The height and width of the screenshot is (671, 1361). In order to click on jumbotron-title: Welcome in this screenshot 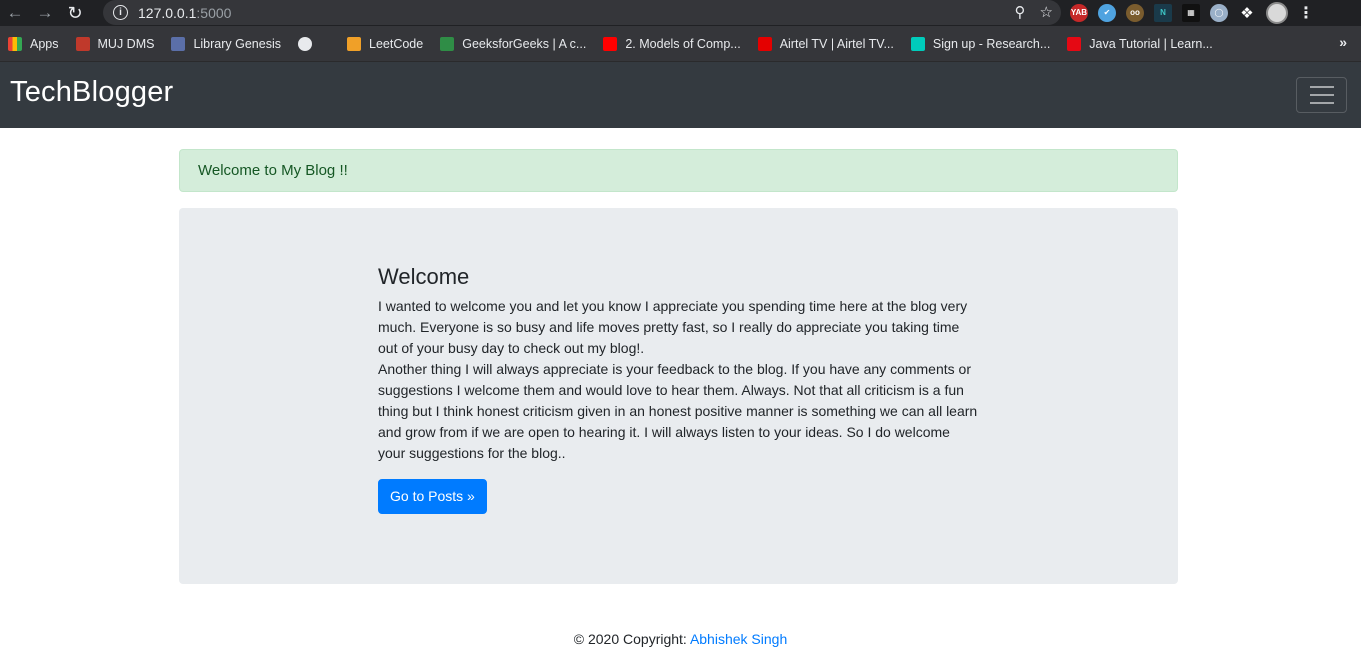, I will do `click(424, 276)`.